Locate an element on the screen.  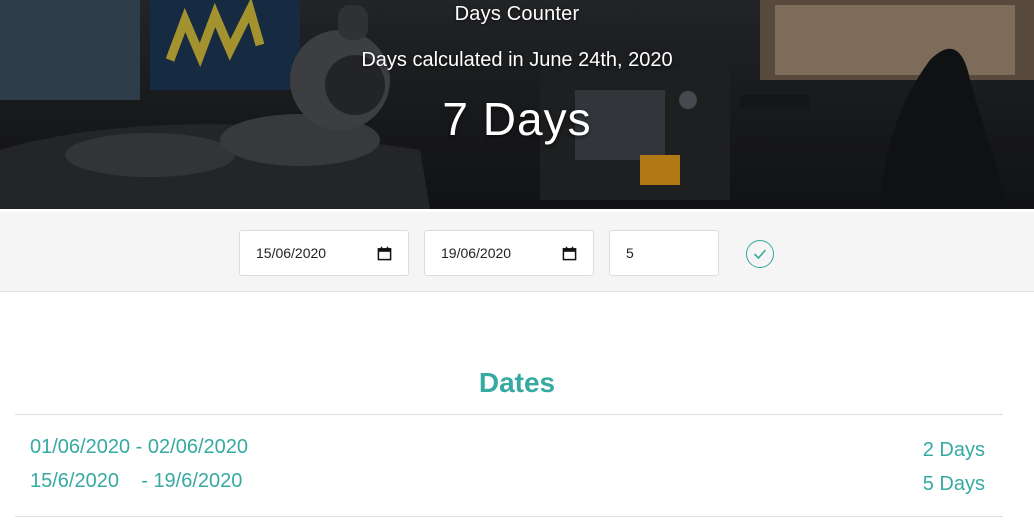
range-start: 15/6/2020 is located at coordinates (74, 481).